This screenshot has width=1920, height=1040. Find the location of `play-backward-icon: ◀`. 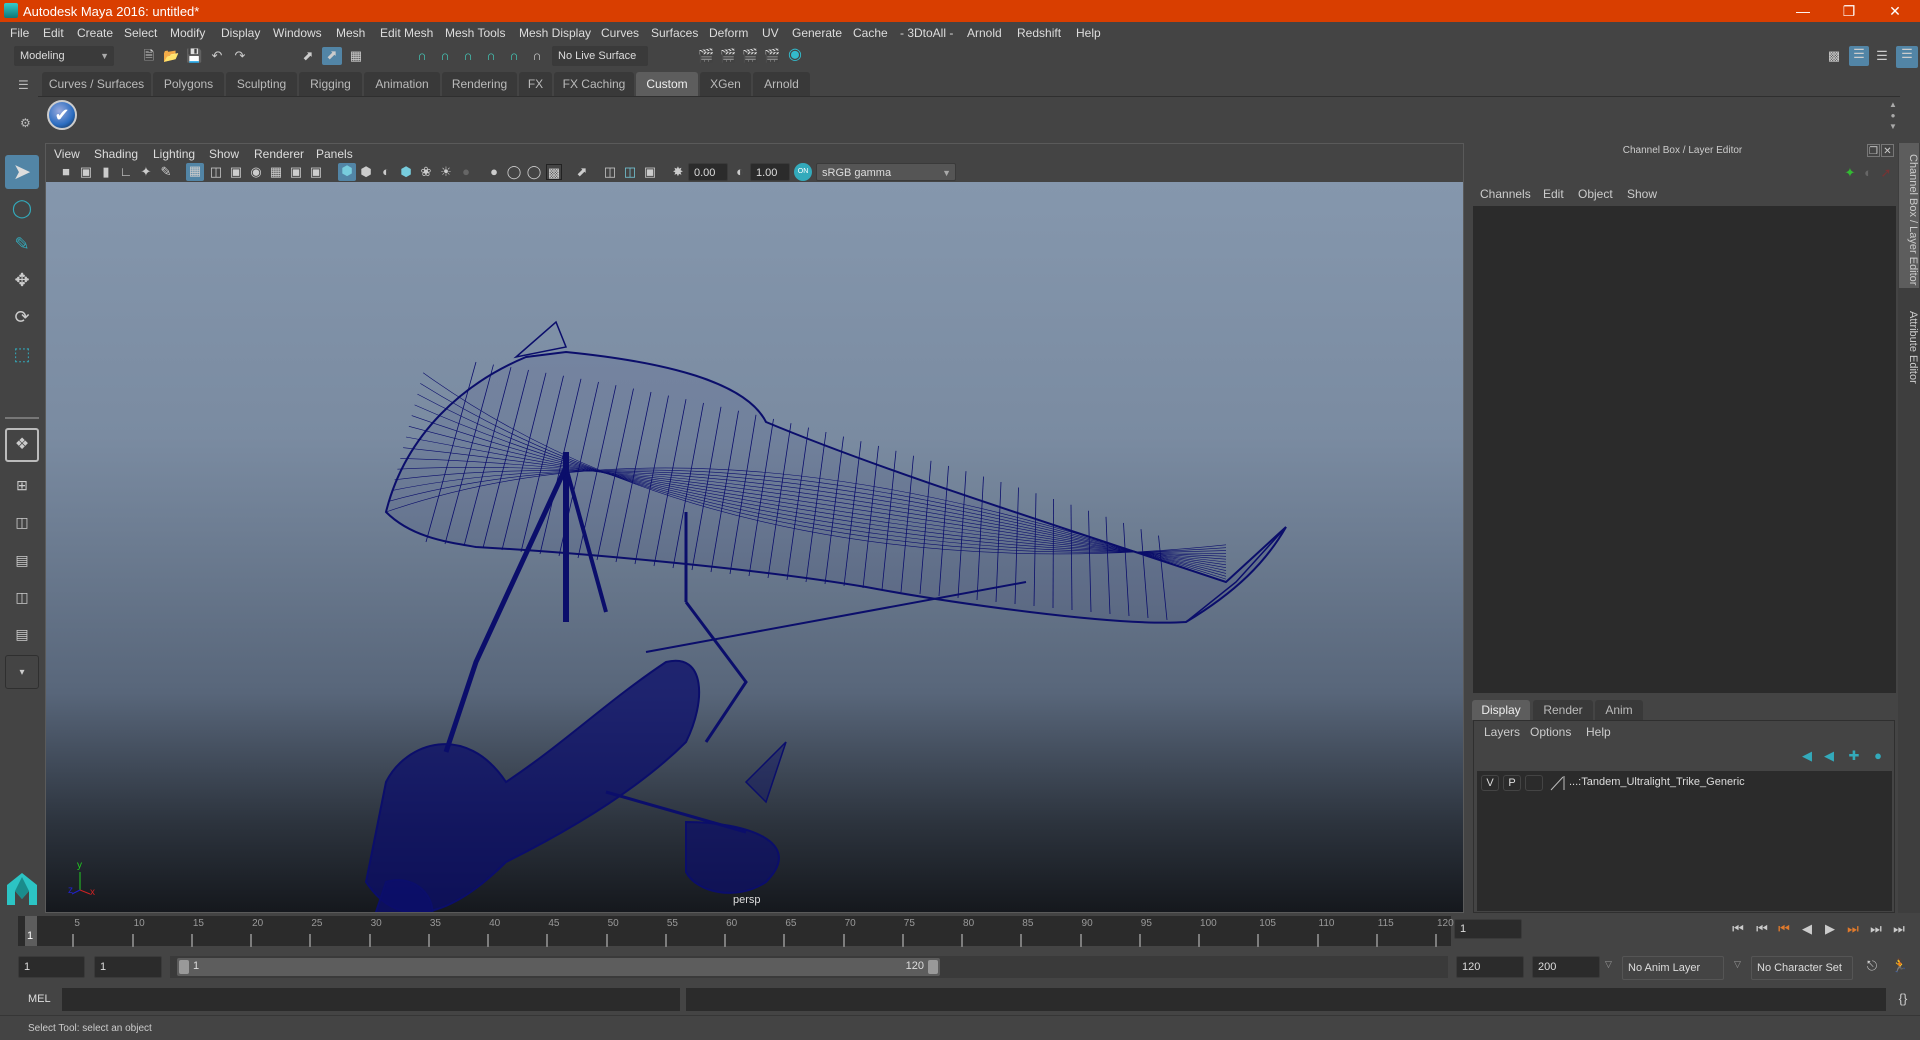

play-backward-icon: ◀ is located at coordinates (1807, 929).